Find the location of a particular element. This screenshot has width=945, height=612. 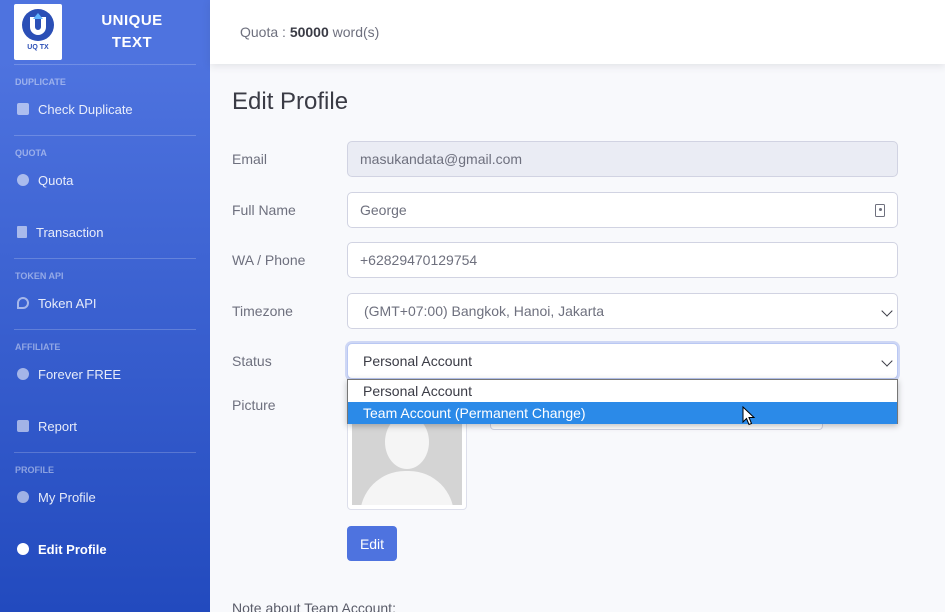

status-value: Personal Account is located at coordinates (417, 361).